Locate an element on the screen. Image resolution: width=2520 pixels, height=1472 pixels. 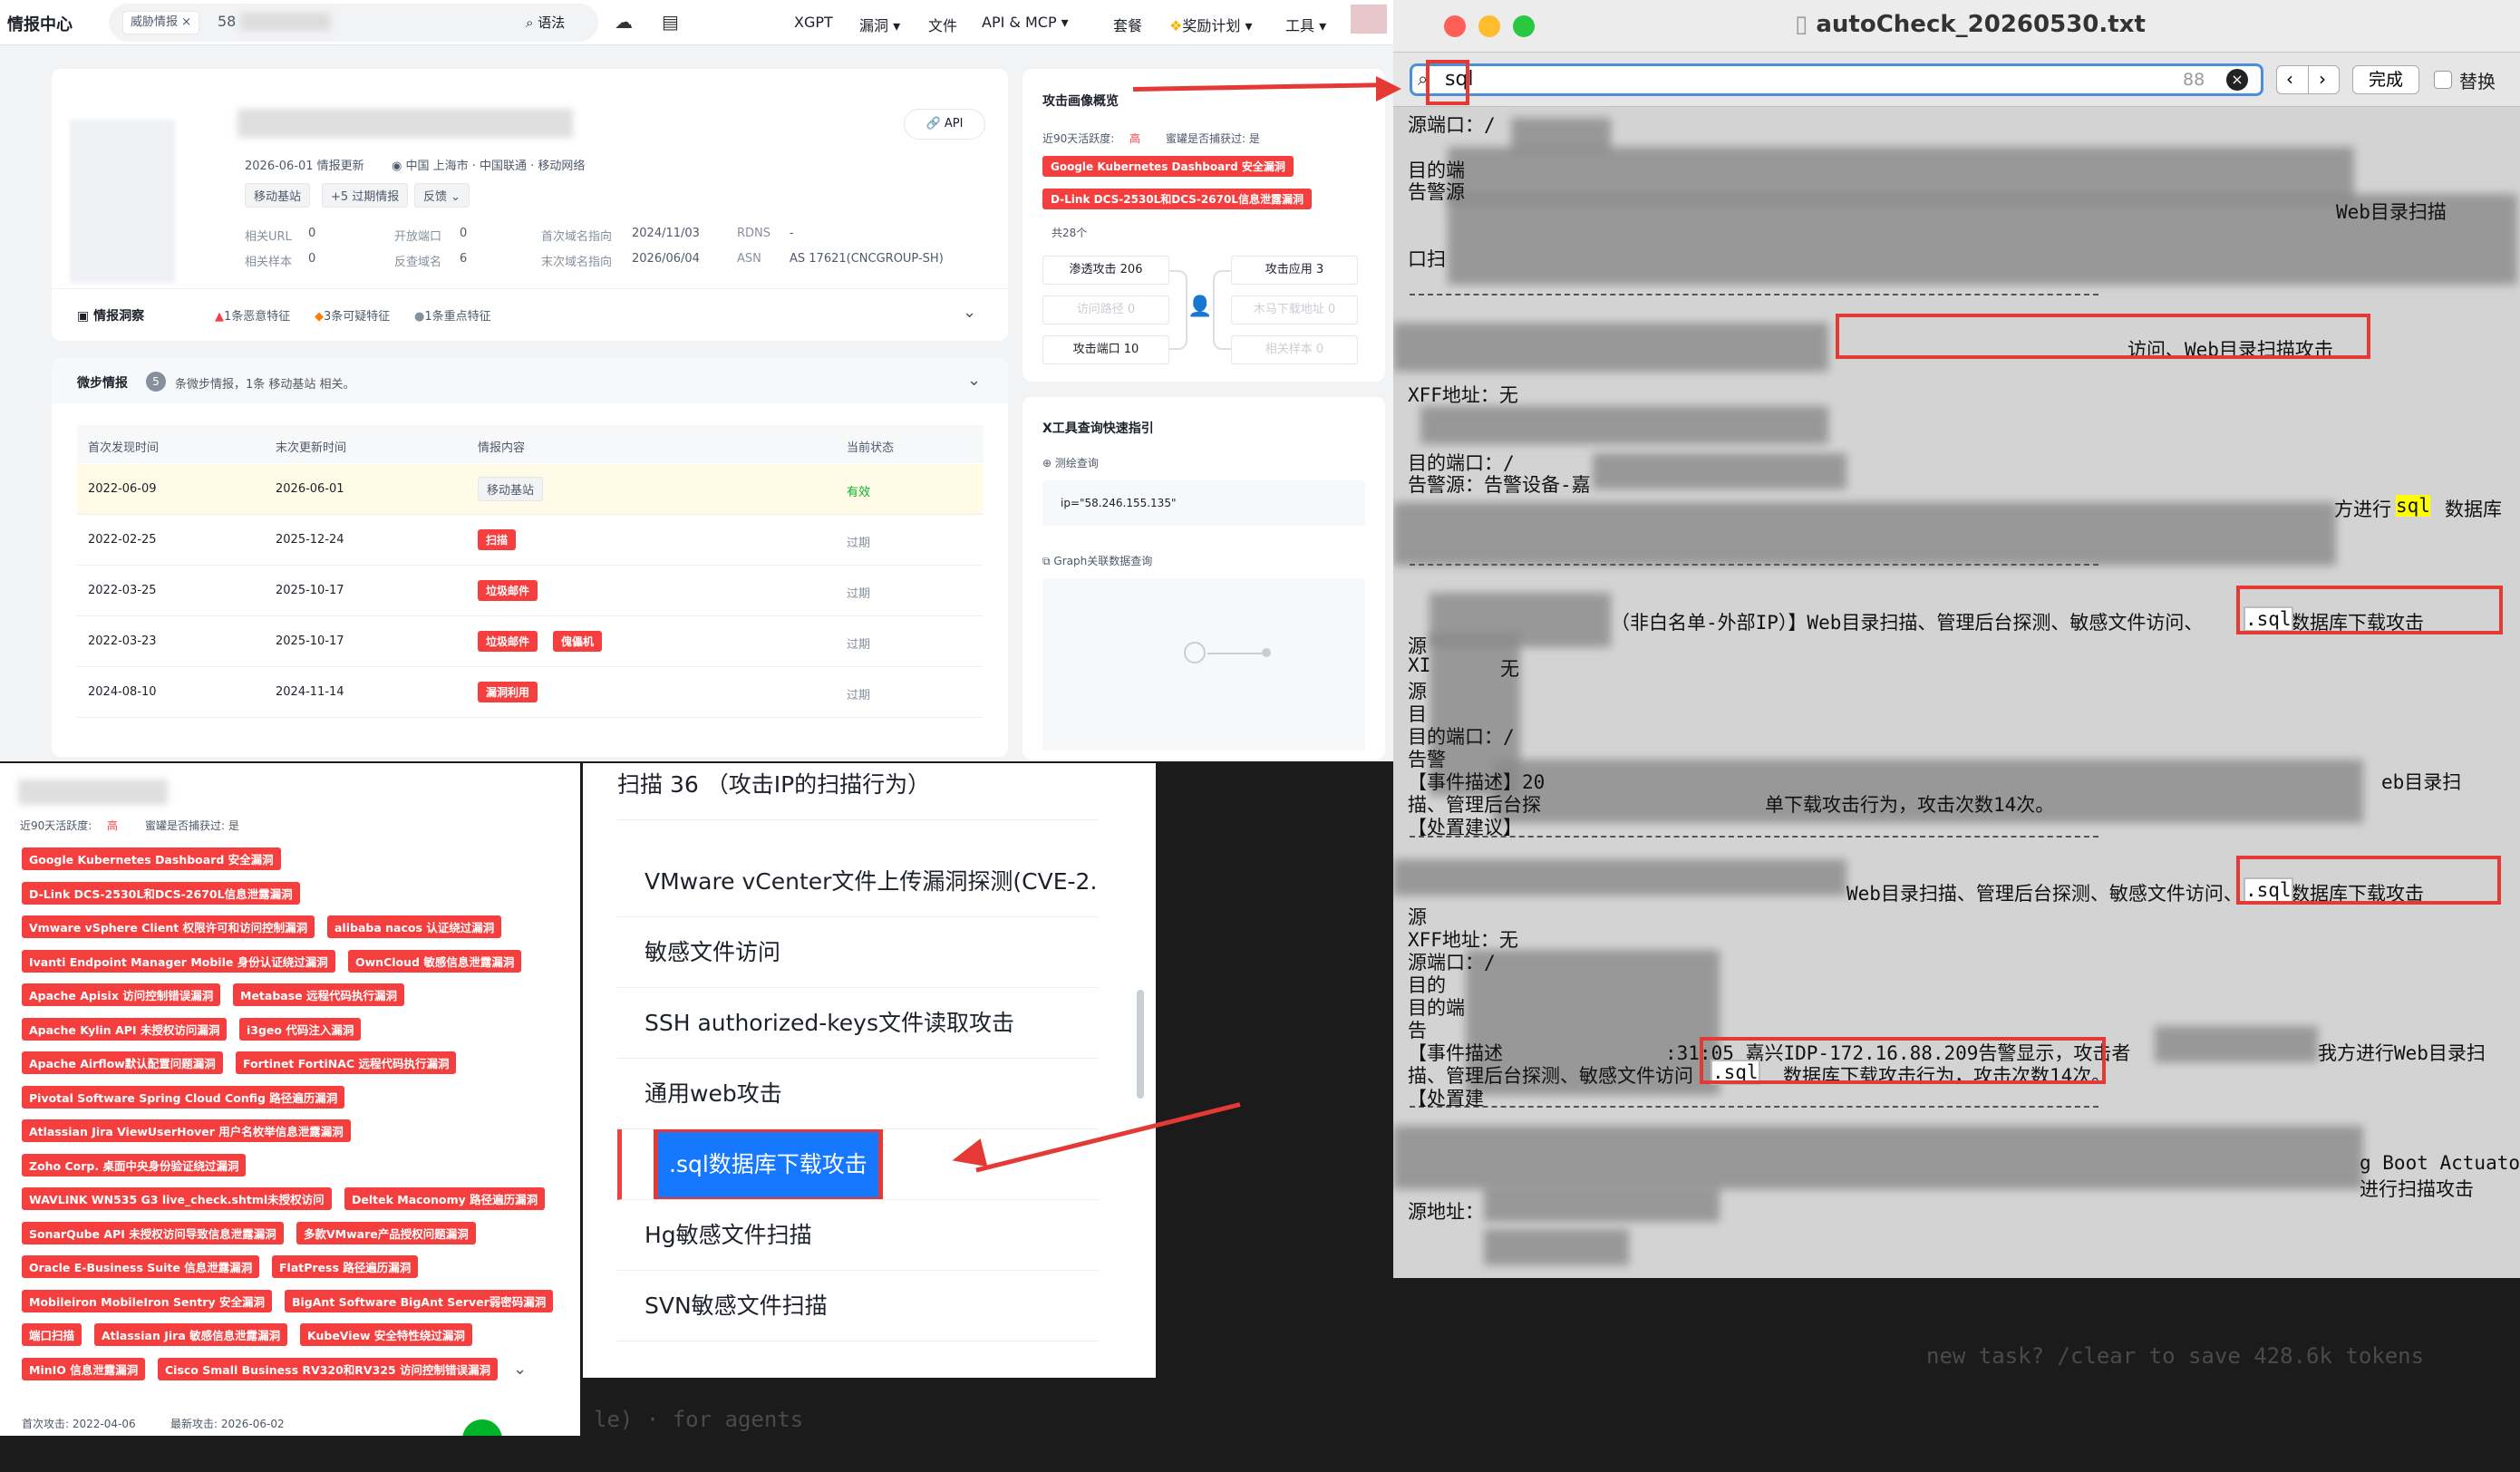
vuln-tag: WAVLINK WN535 G3 live_check.shtml未授权访问 is located at coordinates (177, 1198).